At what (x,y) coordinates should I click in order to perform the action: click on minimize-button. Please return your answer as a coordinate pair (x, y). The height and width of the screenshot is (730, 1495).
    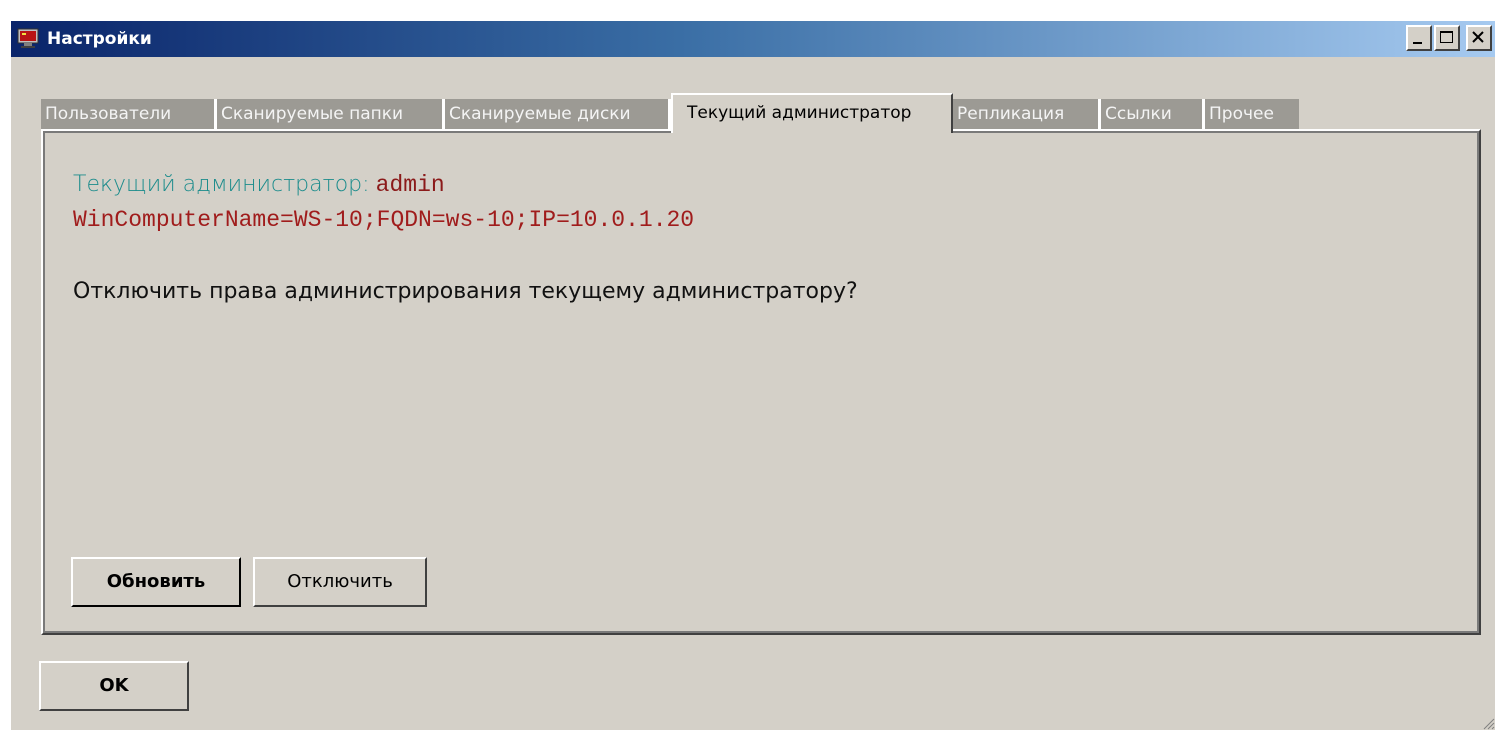
    Looking at the image, I should click on (1419, 38).